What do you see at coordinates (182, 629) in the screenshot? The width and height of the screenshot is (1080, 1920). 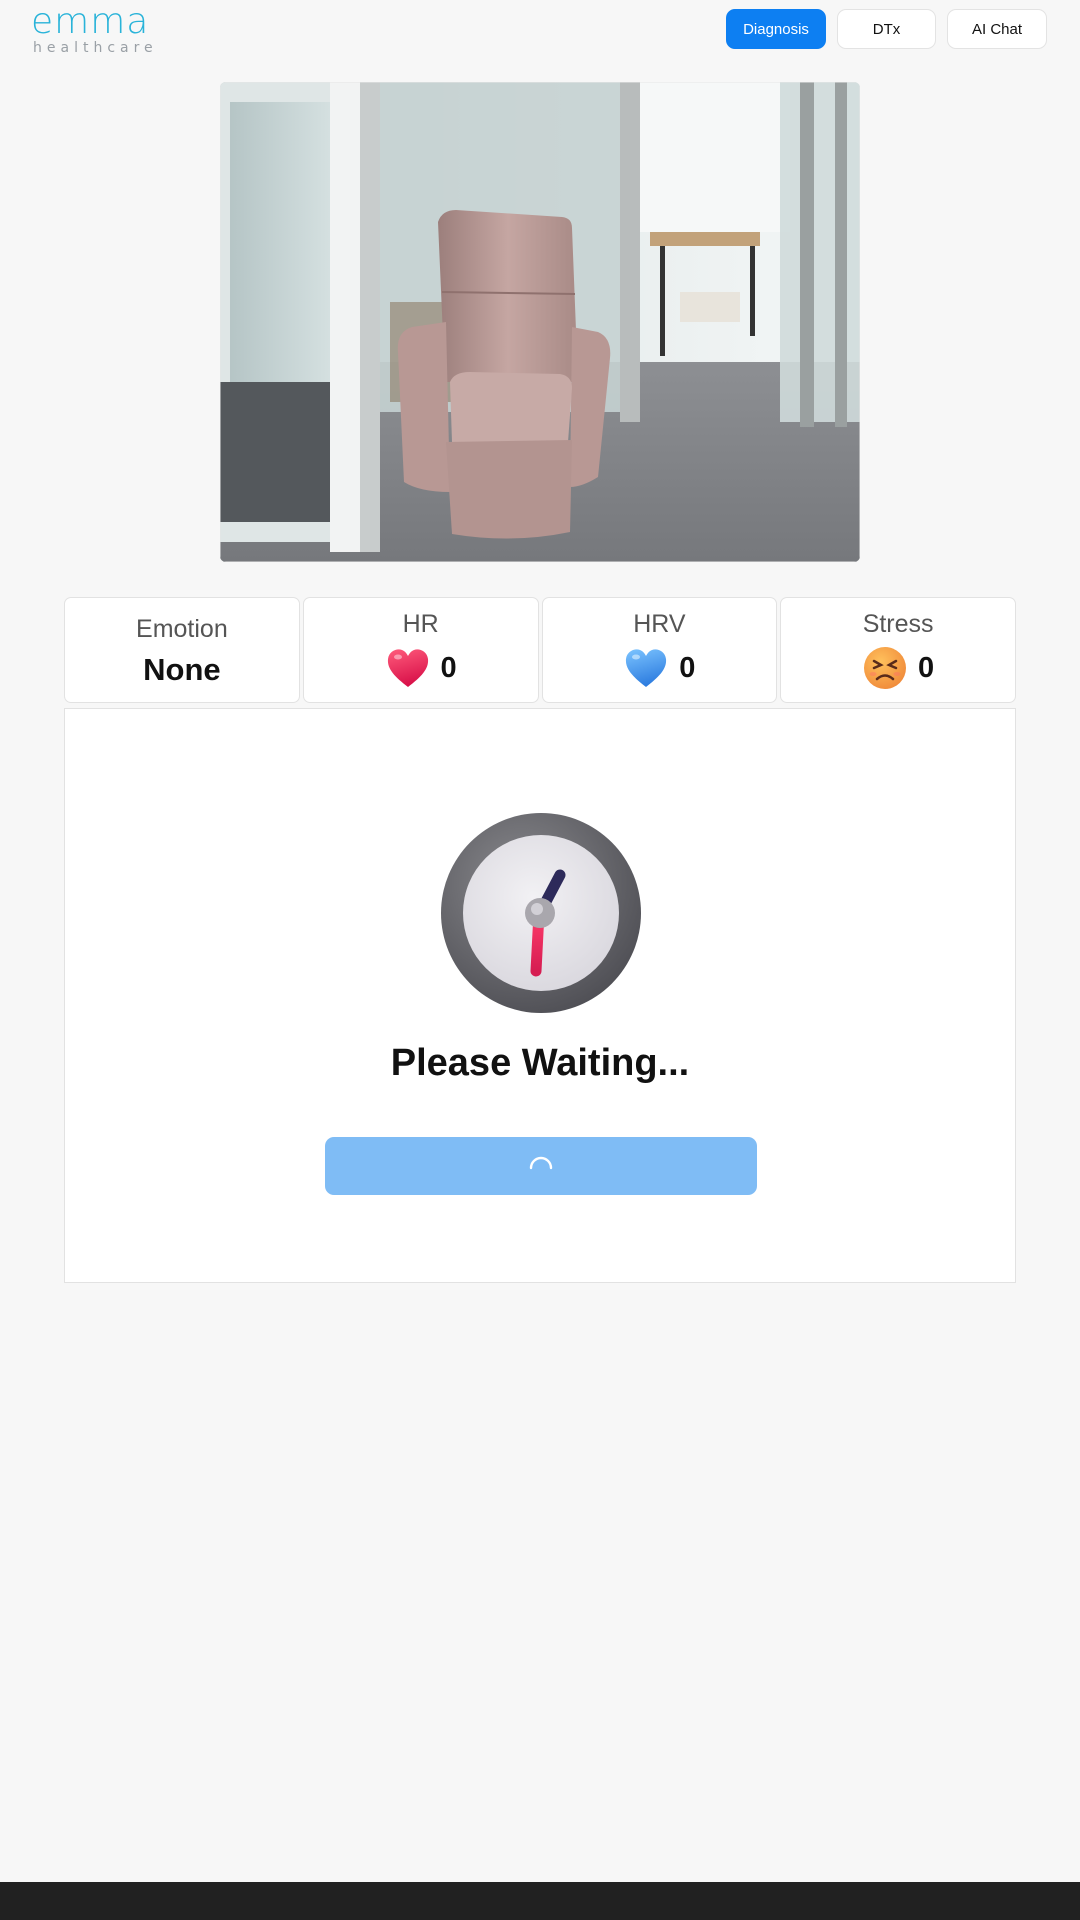 I see `emotion-label: Emotion` at bounding box center [182, 629].